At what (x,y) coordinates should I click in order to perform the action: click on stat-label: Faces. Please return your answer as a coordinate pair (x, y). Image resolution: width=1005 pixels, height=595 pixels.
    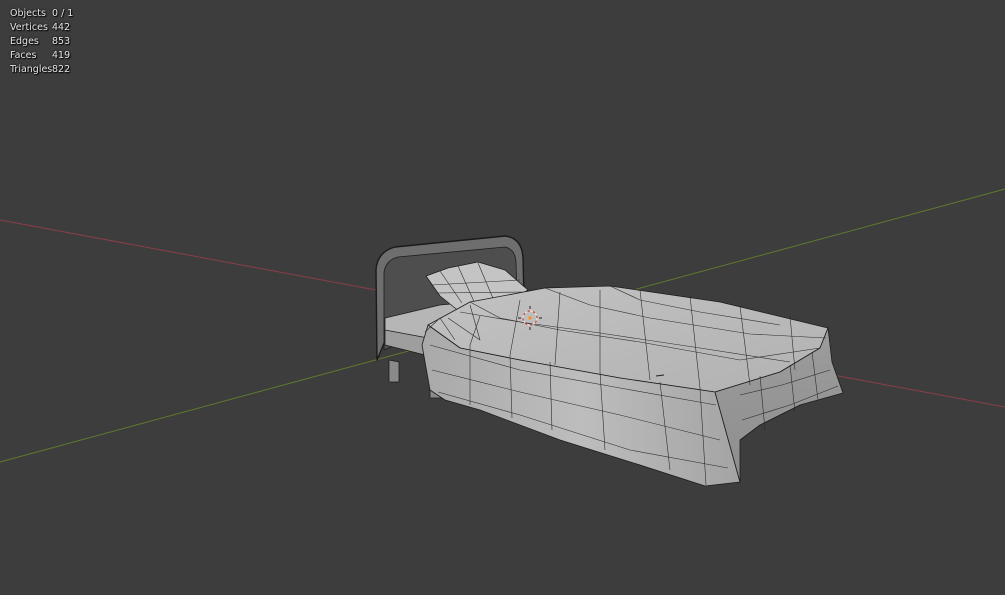
    Looking at the image, I should click on (23, 55).